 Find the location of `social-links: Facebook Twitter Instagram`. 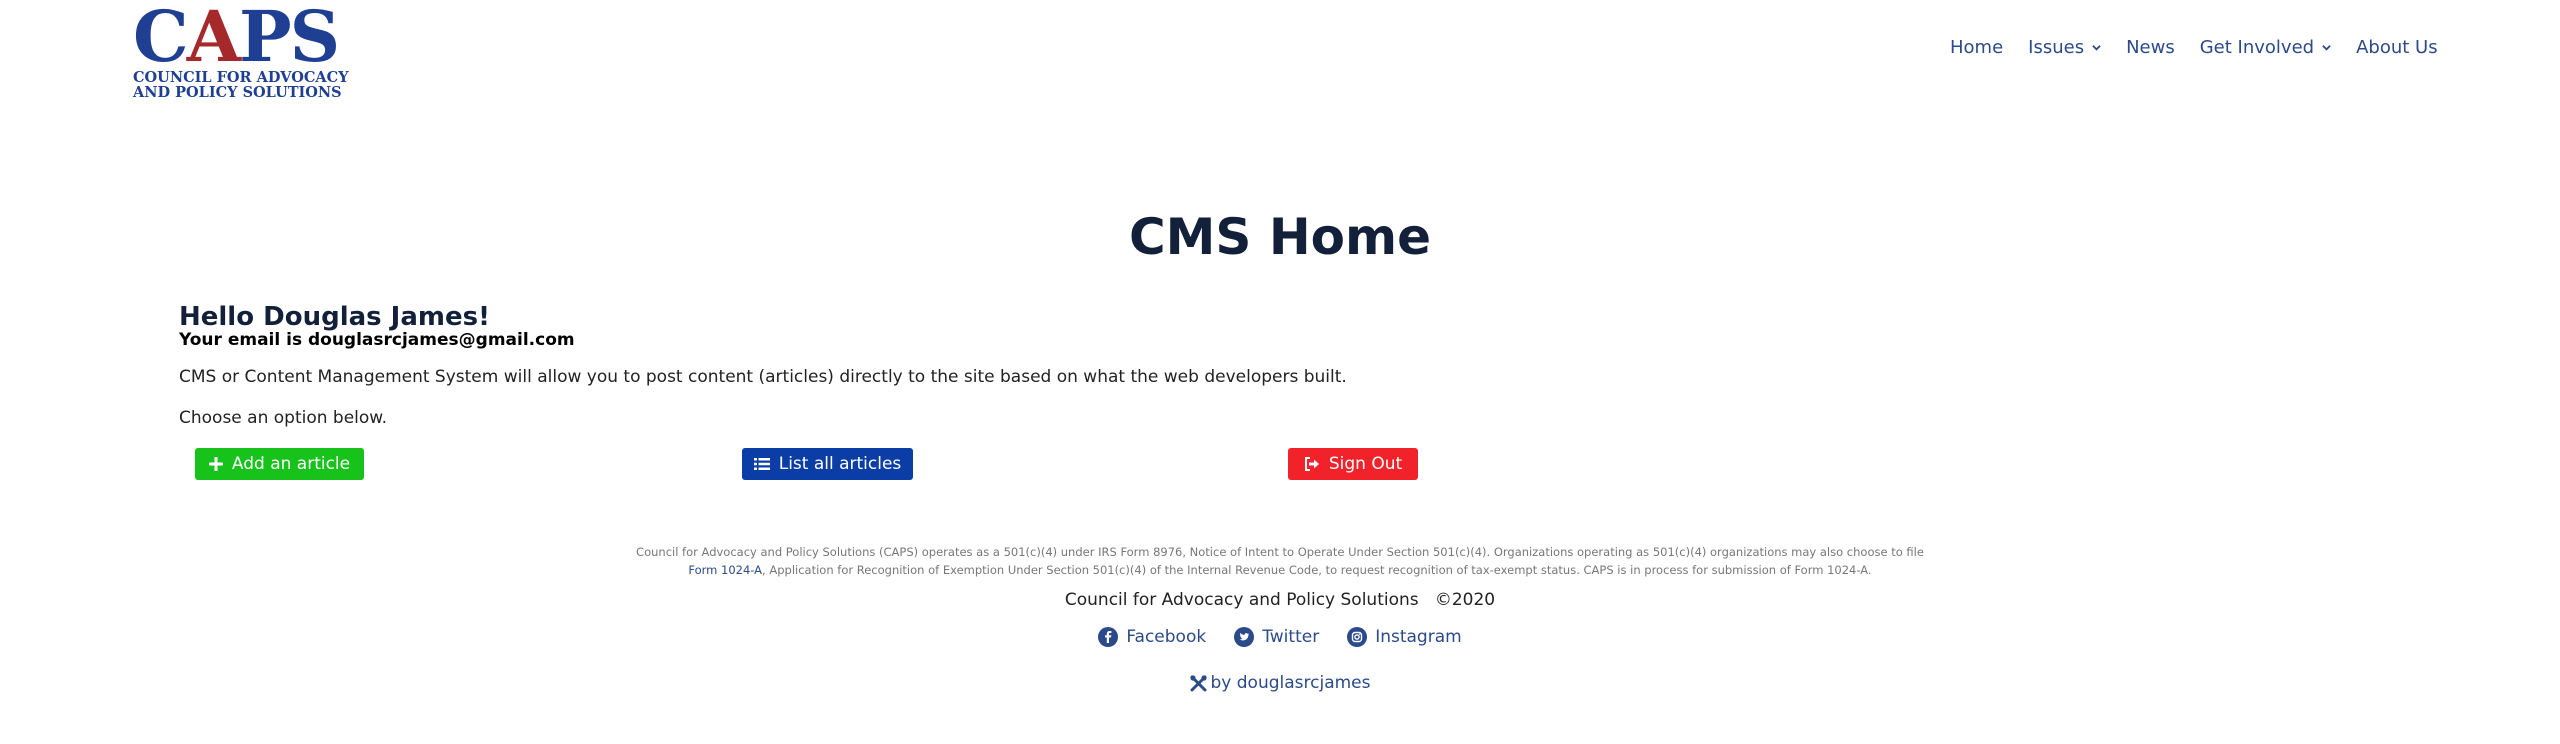

social-links: Facebook Twitter Instagram is located at coordinates (1280, 637).